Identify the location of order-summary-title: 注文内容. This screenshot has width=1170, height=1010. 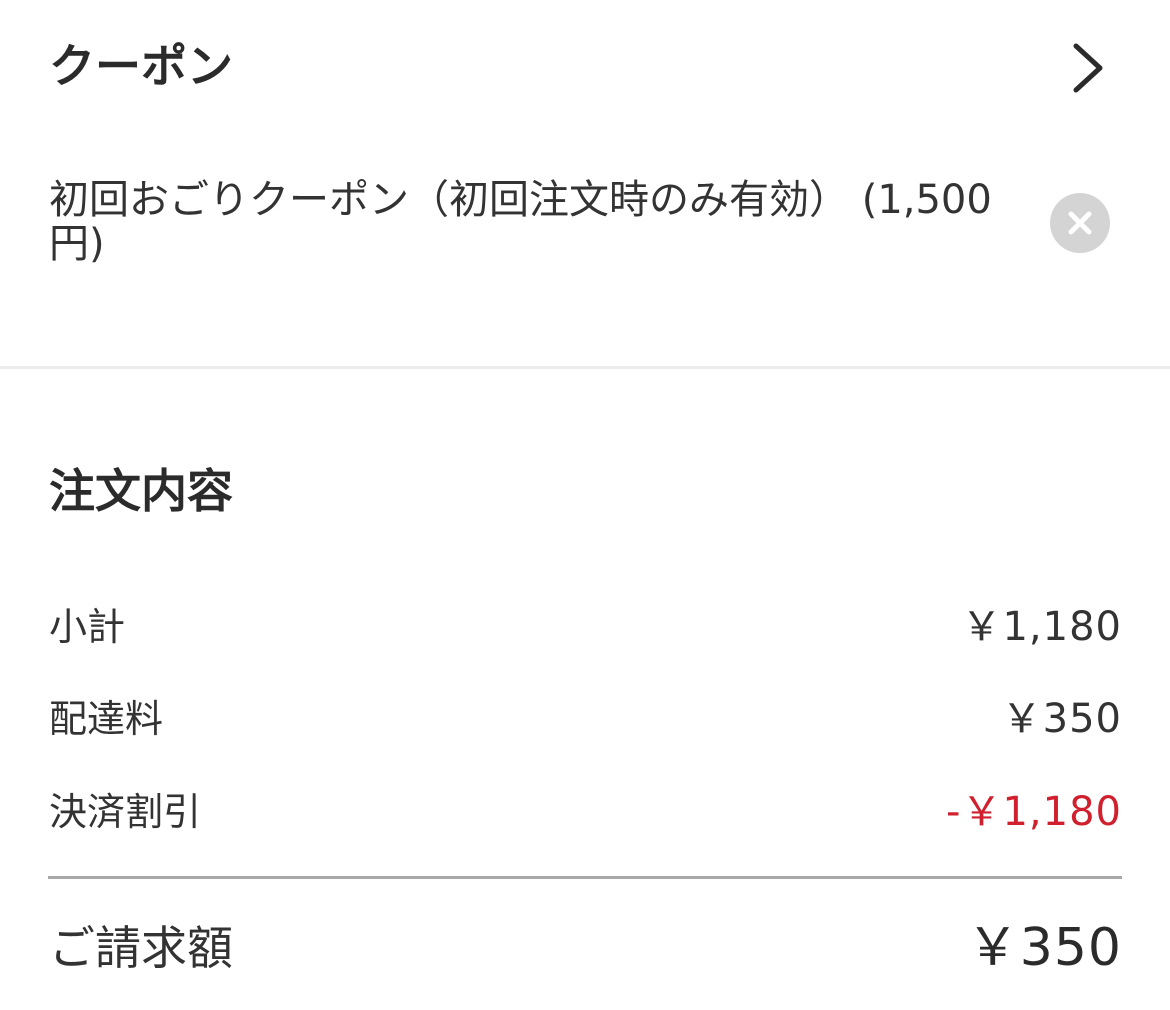
(141, 491).